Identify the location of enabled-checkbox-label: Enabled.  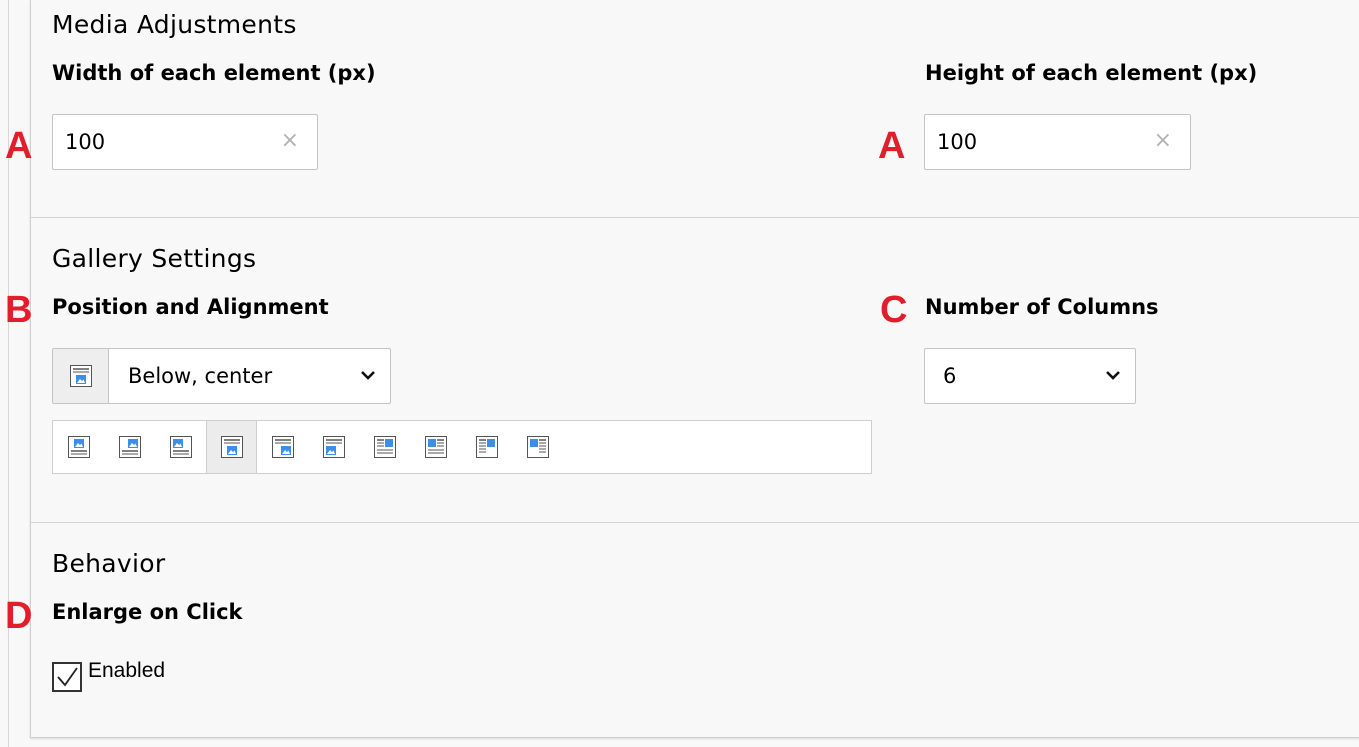
(126, 671).